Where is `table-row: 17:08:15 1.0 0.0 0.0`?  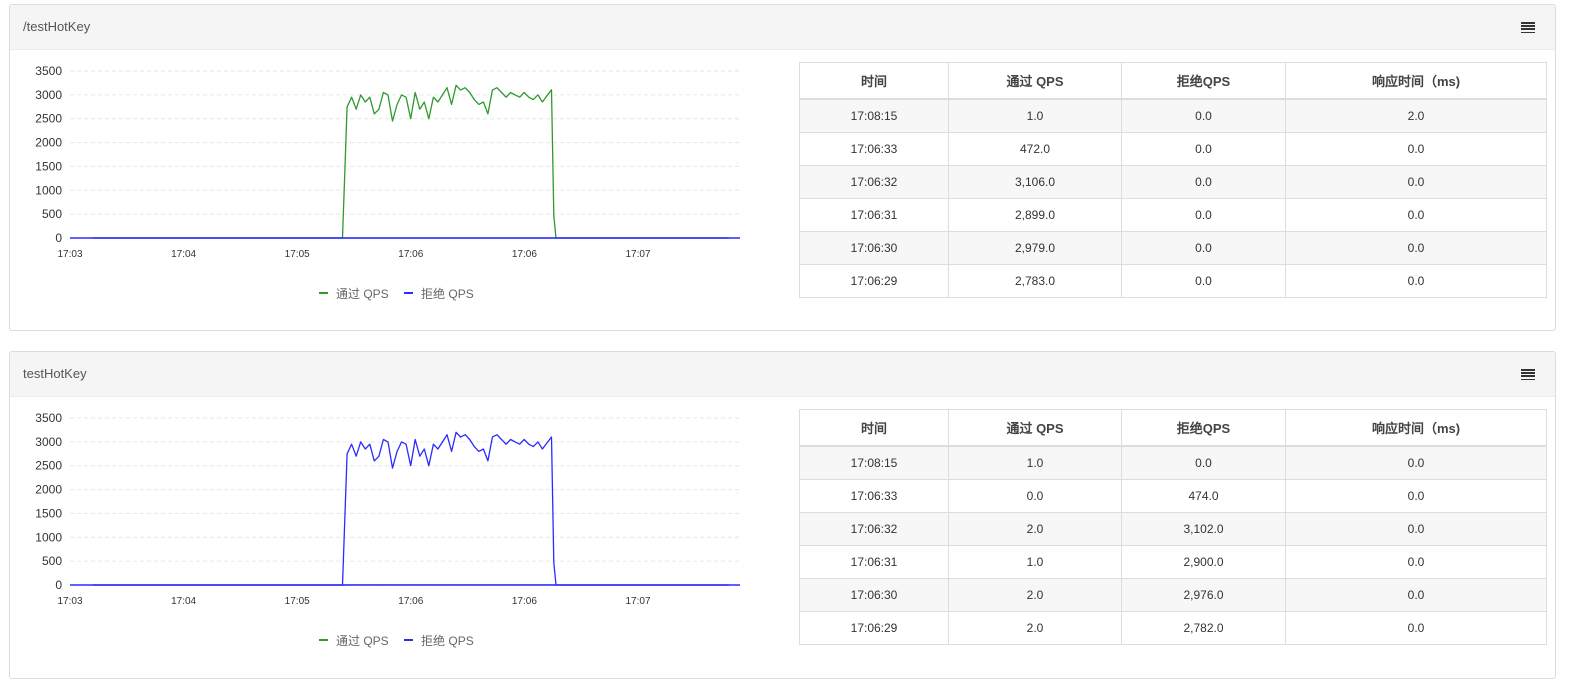
table-row: 17:08:15 1.0 0.0 0.0 is located at coordinates (1173, 462).